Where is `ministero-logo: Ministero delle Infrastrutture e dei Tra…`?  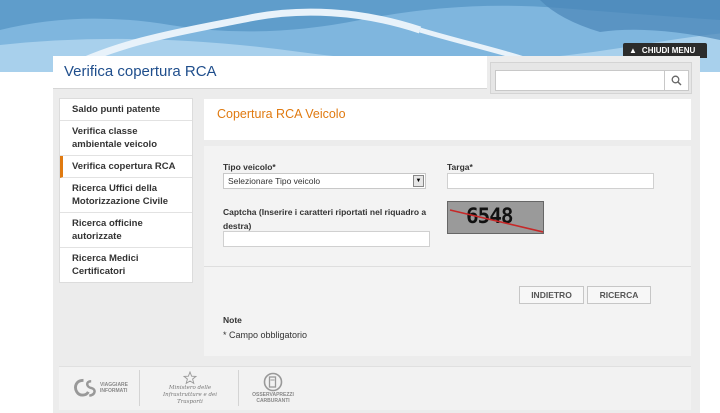 ministero-logo: Ministero delle Infrastrutture e dei Tra… is located at coordinates (190, 388).